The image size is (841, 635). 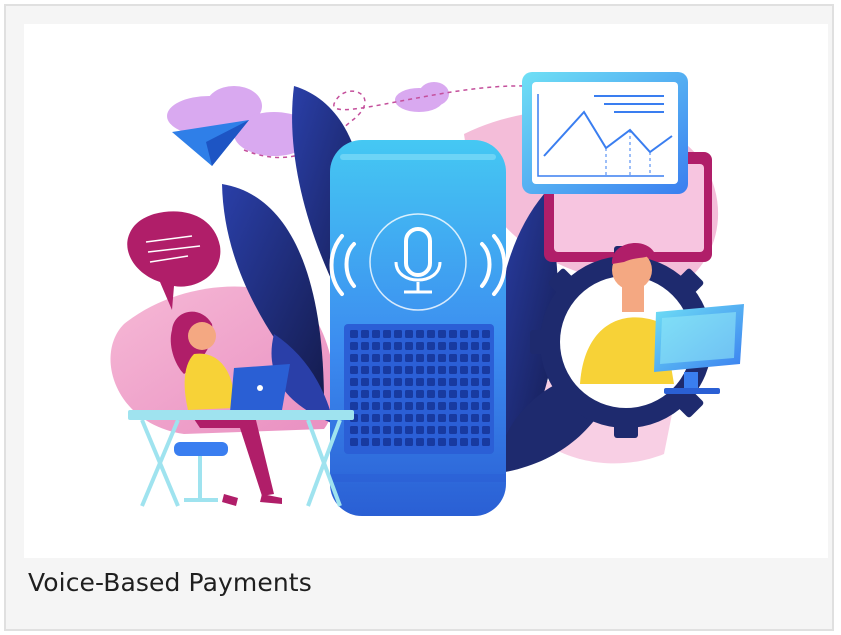 I want to click on laptop-icon, so click(x=260, y=388).